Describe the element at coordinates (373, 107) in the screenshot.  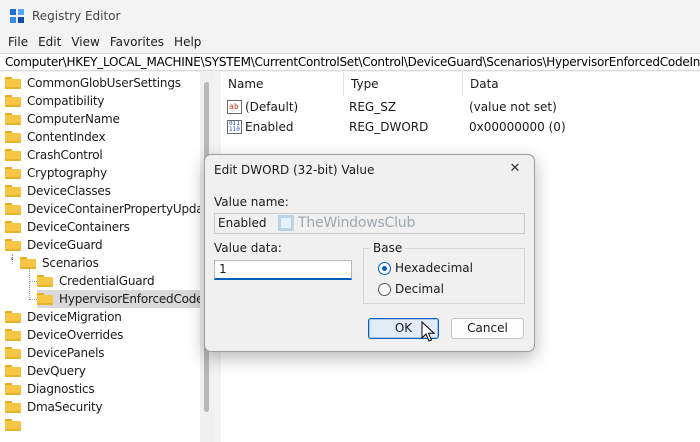
I see `value-type: REG_SZ` at that location.